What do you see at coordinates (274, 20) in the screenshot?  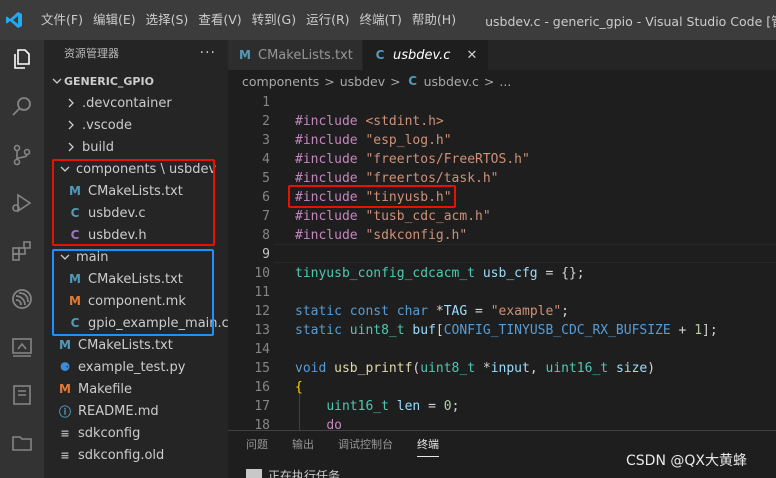 I see `menu-go: 转到(G)` at bounding box center [274, 20].